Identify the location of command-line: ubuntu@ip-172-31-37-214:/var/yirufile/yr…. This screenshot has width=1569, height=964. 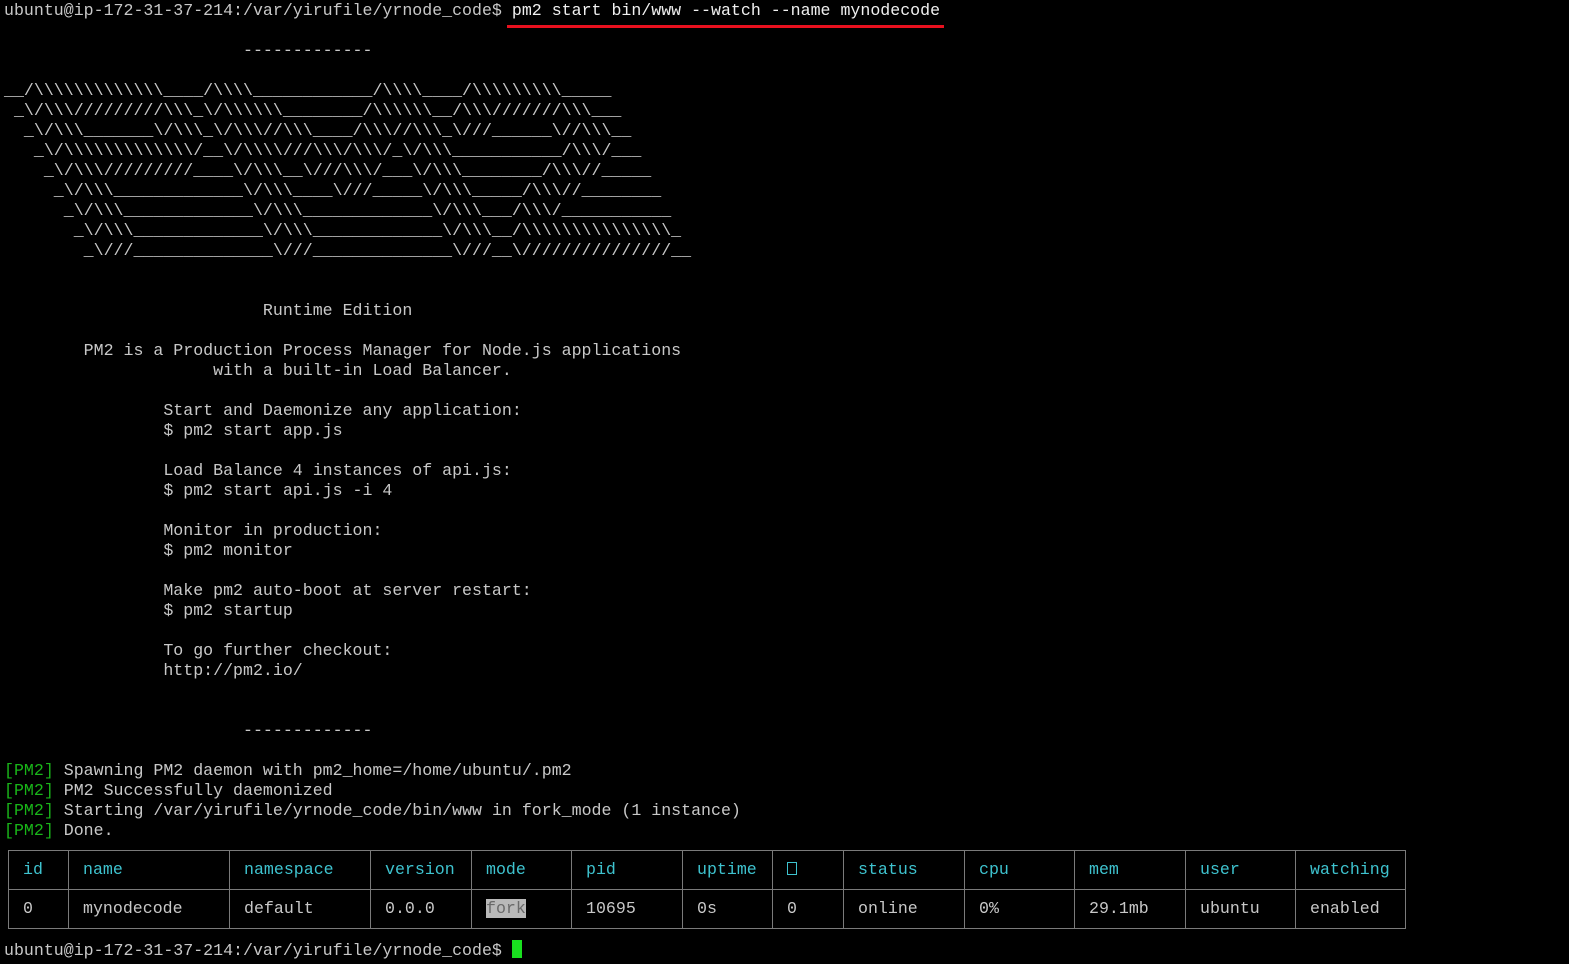
(472, 11).